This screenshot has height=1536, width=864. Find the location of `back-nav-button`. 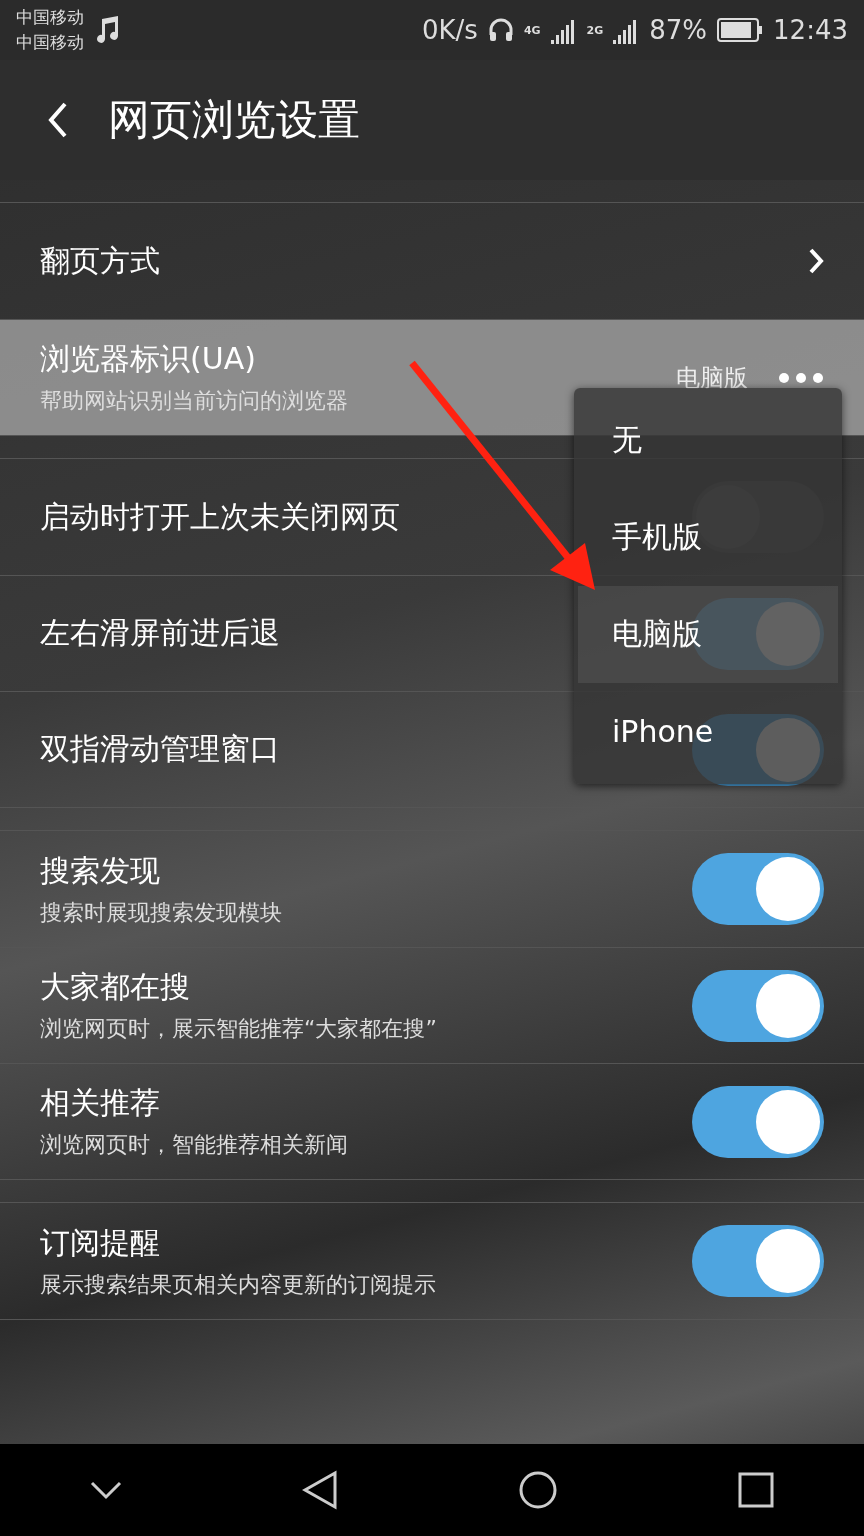

back-nav-button is located at coordinates (320, 1490).